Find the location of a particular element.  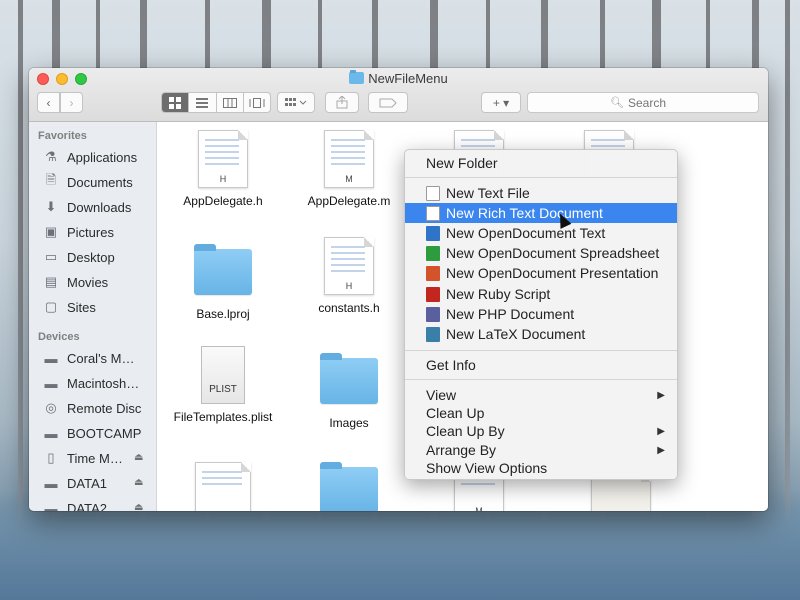

icon-view-button is located at coordinates (176, 102).